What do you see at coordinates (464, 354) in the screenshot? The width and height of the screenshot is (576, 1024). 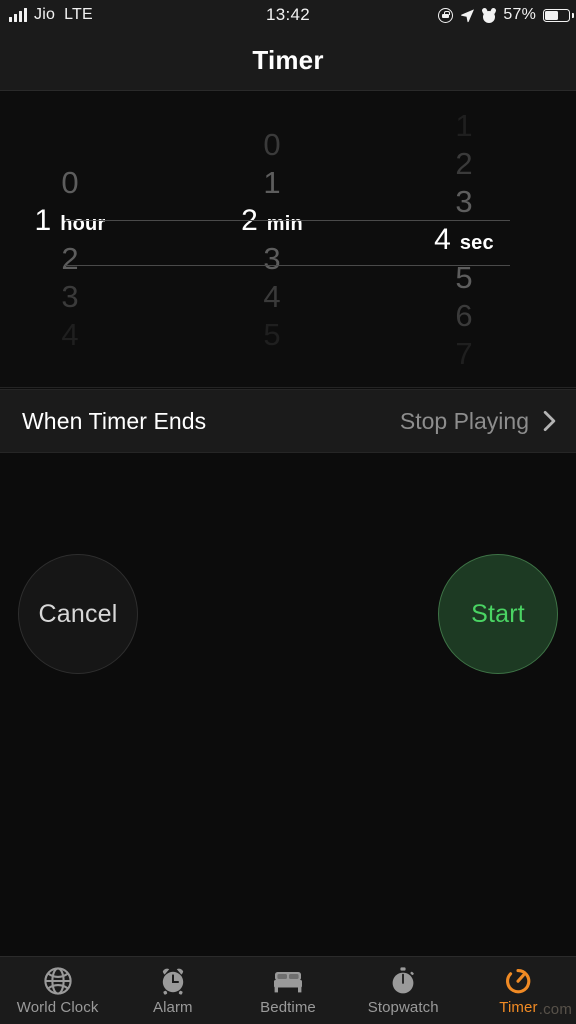 I see `picker-cell: 7` at bounding box center [464, 354].